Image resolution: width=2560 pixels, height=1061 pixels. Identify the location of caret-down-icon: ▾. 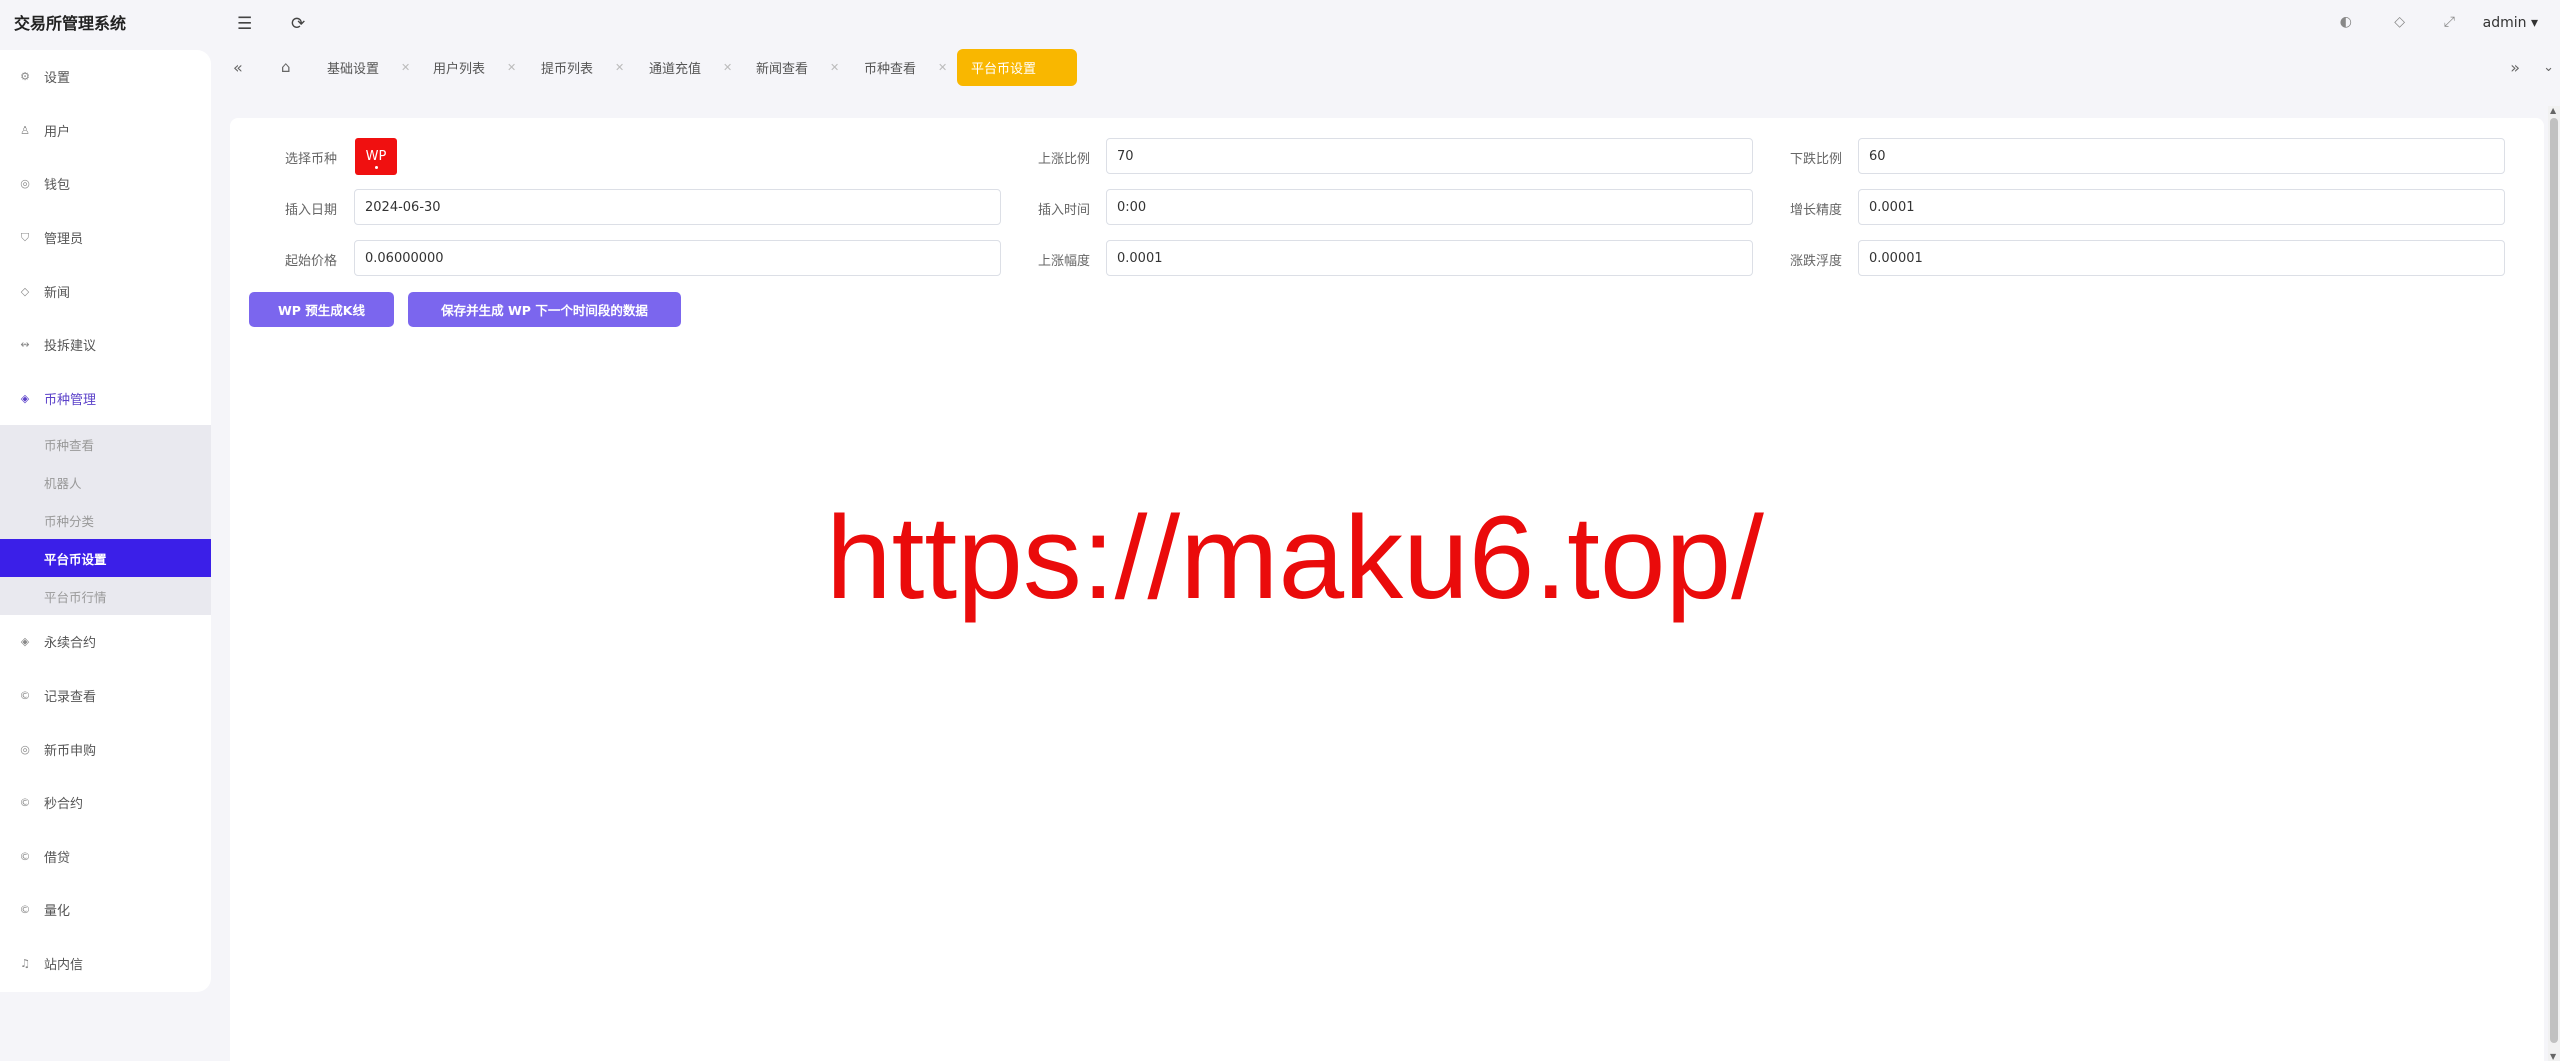
(2534, 23).